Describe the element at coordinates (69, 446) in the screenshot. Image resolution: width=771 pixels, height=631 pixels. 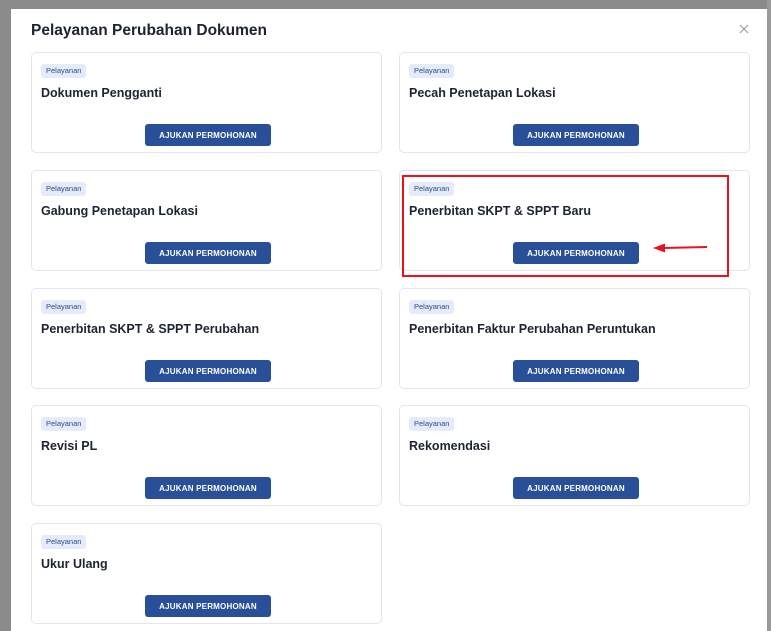
I see `card-title: Revisi PL` at that location.